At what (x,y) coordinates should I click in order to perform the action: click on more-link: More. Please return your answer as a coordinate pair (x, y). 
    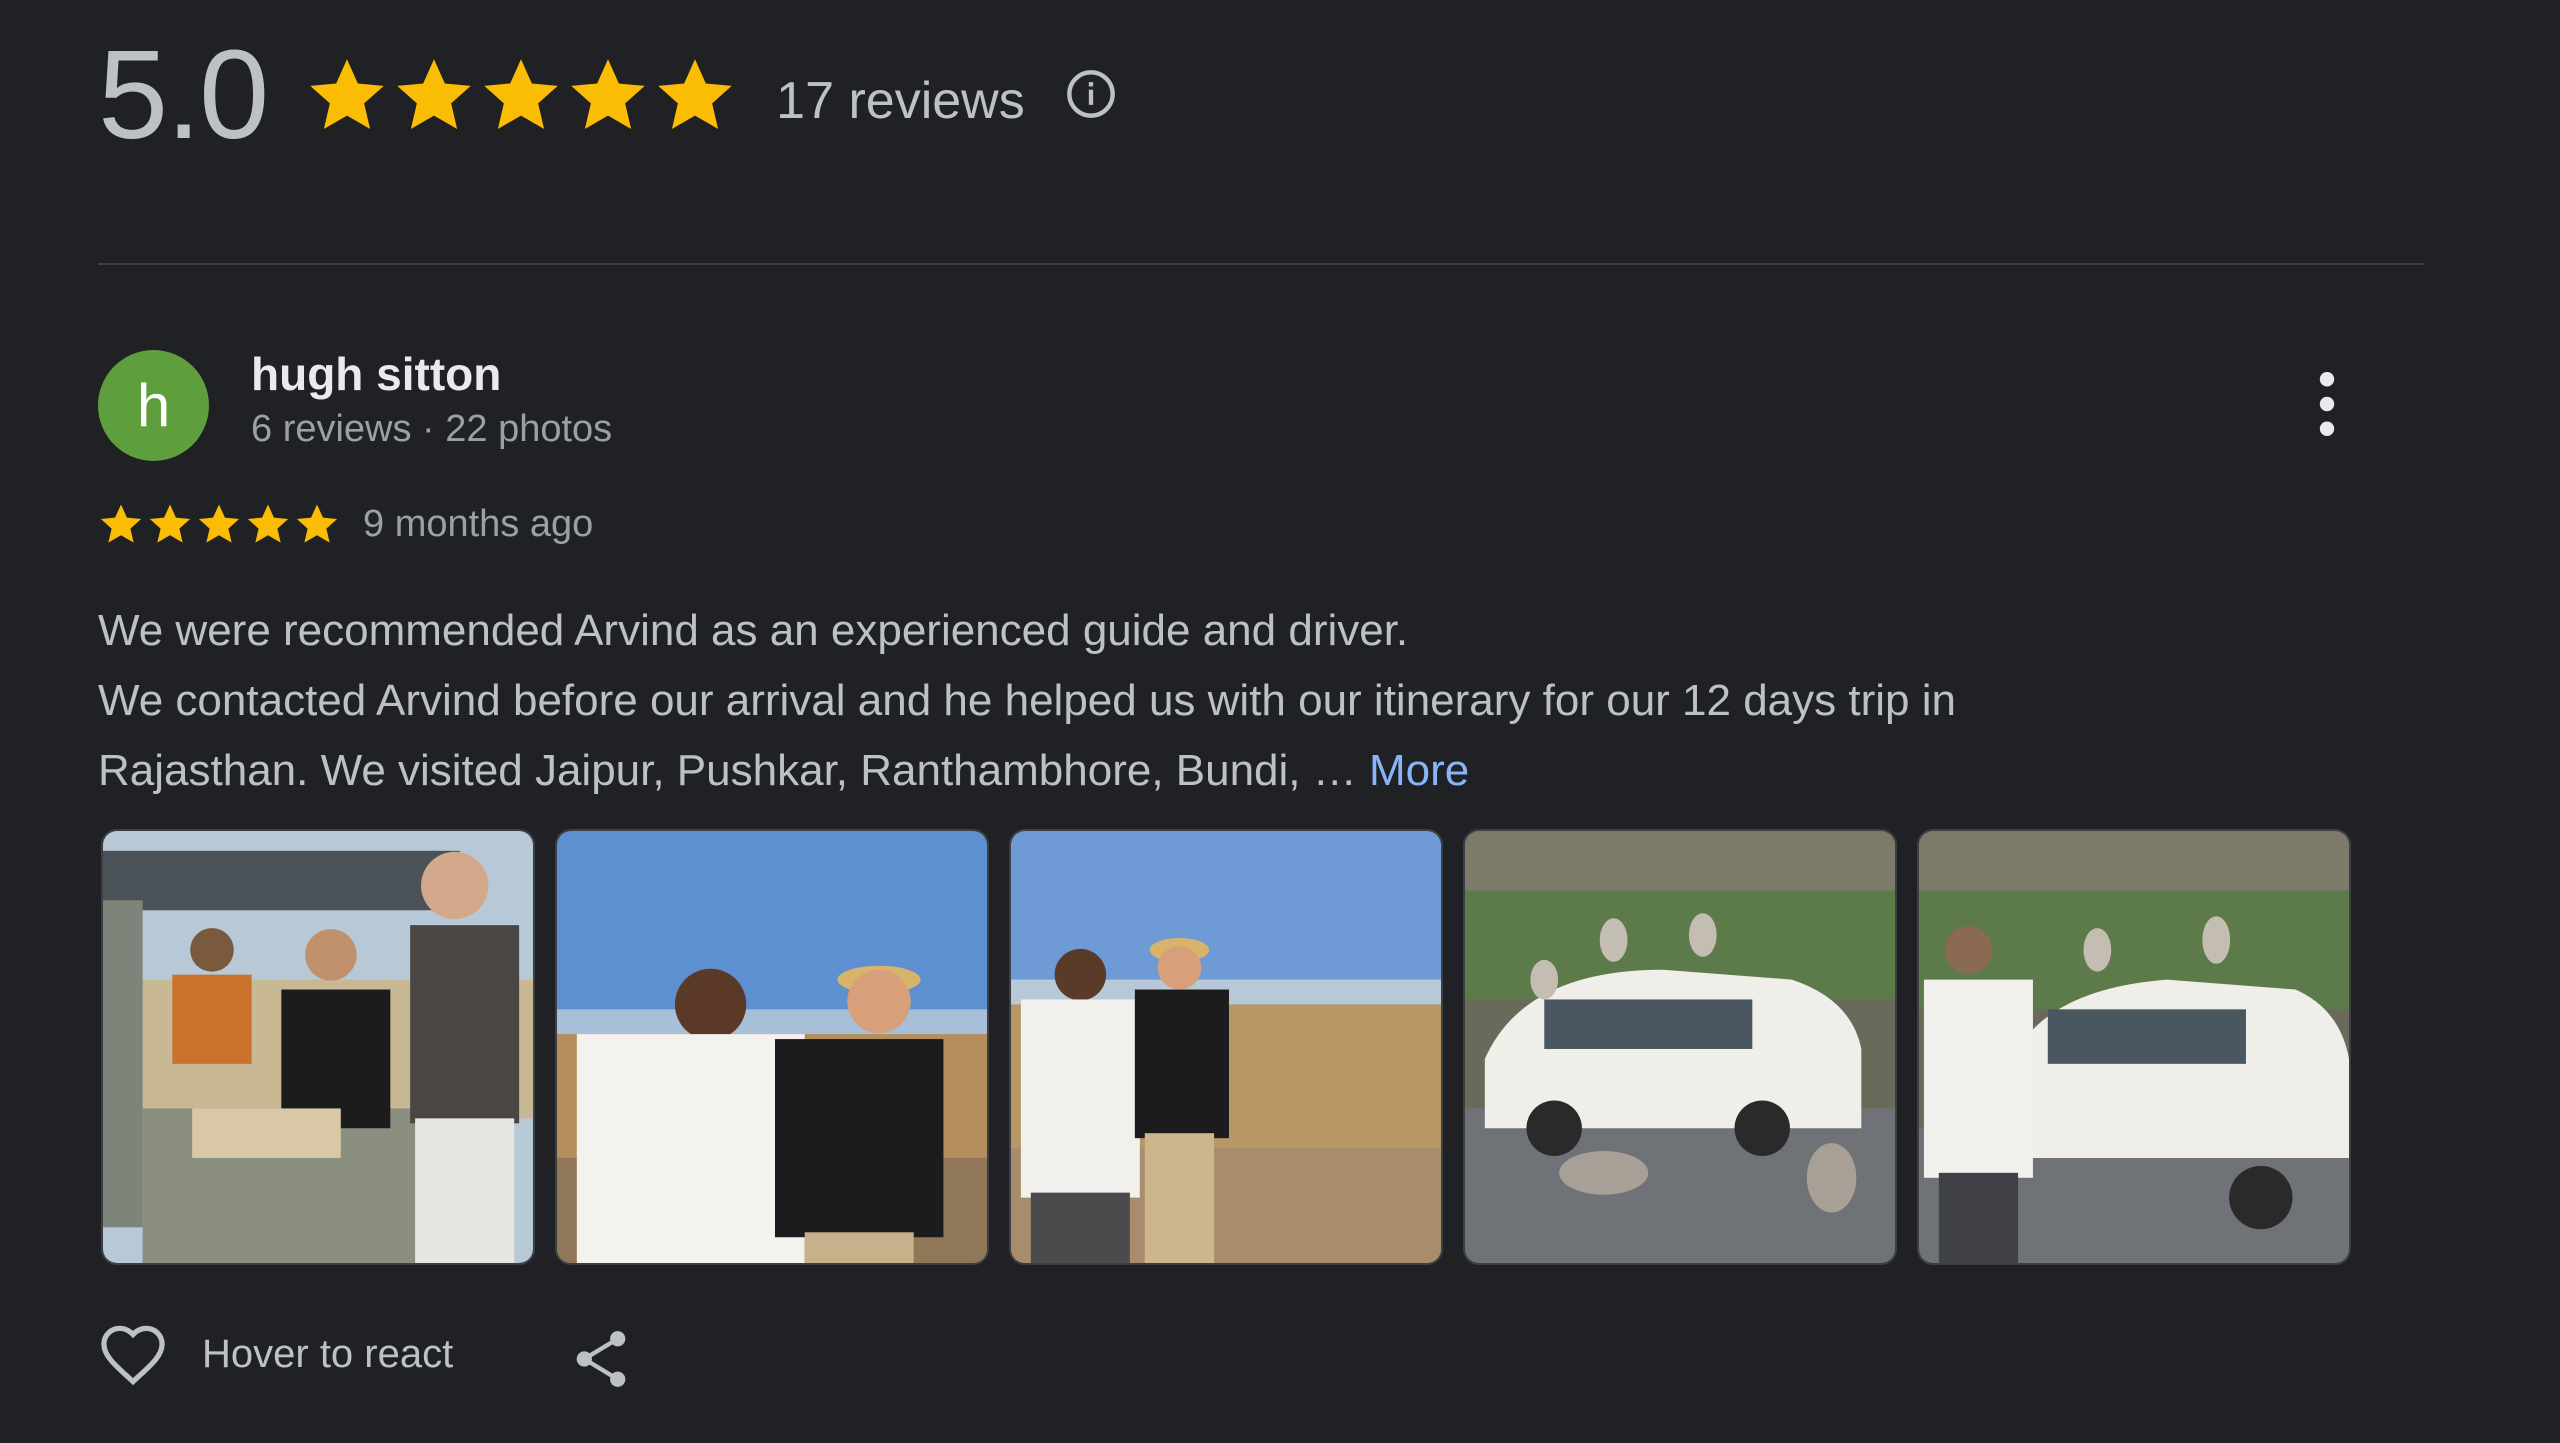
    Looking at the image, I should click on (1419, 770).